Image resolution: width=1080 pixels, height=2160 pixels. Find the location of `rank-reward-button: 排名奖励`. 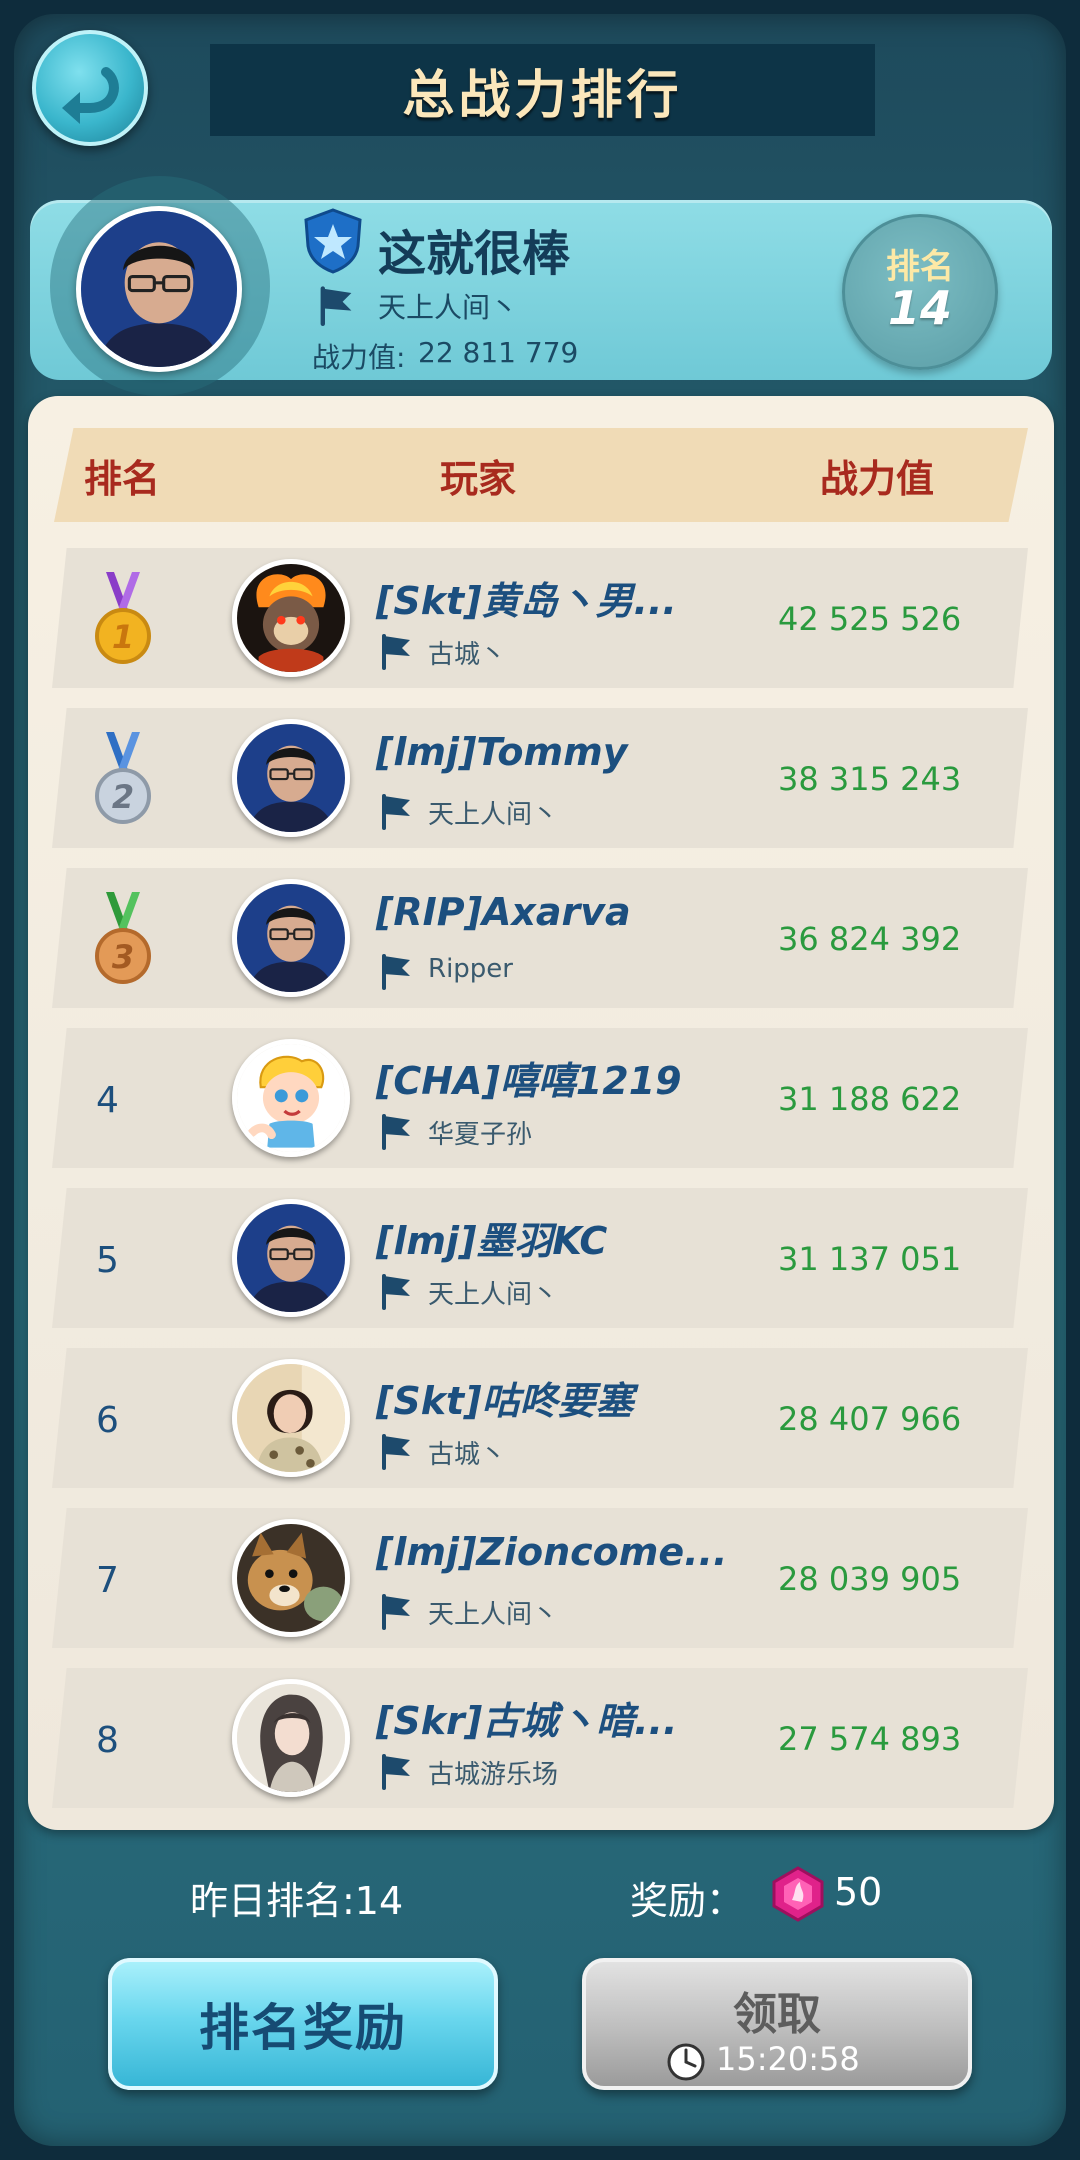

rank-reward-button: 排名奖励 is located at coordinates (303, 2024).